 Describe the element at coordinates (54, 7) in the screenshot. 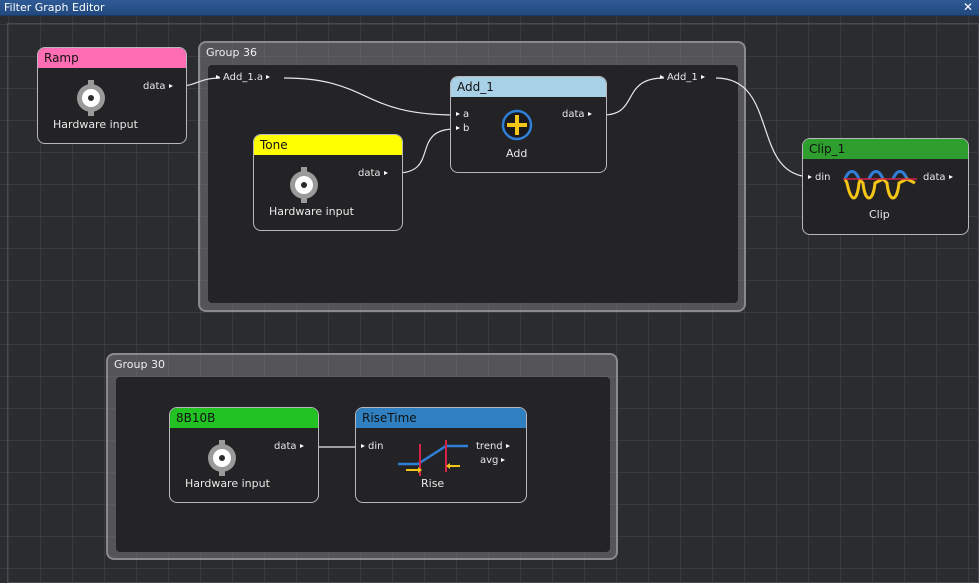

I see `window-title: Filter Graph Editor` at that location.